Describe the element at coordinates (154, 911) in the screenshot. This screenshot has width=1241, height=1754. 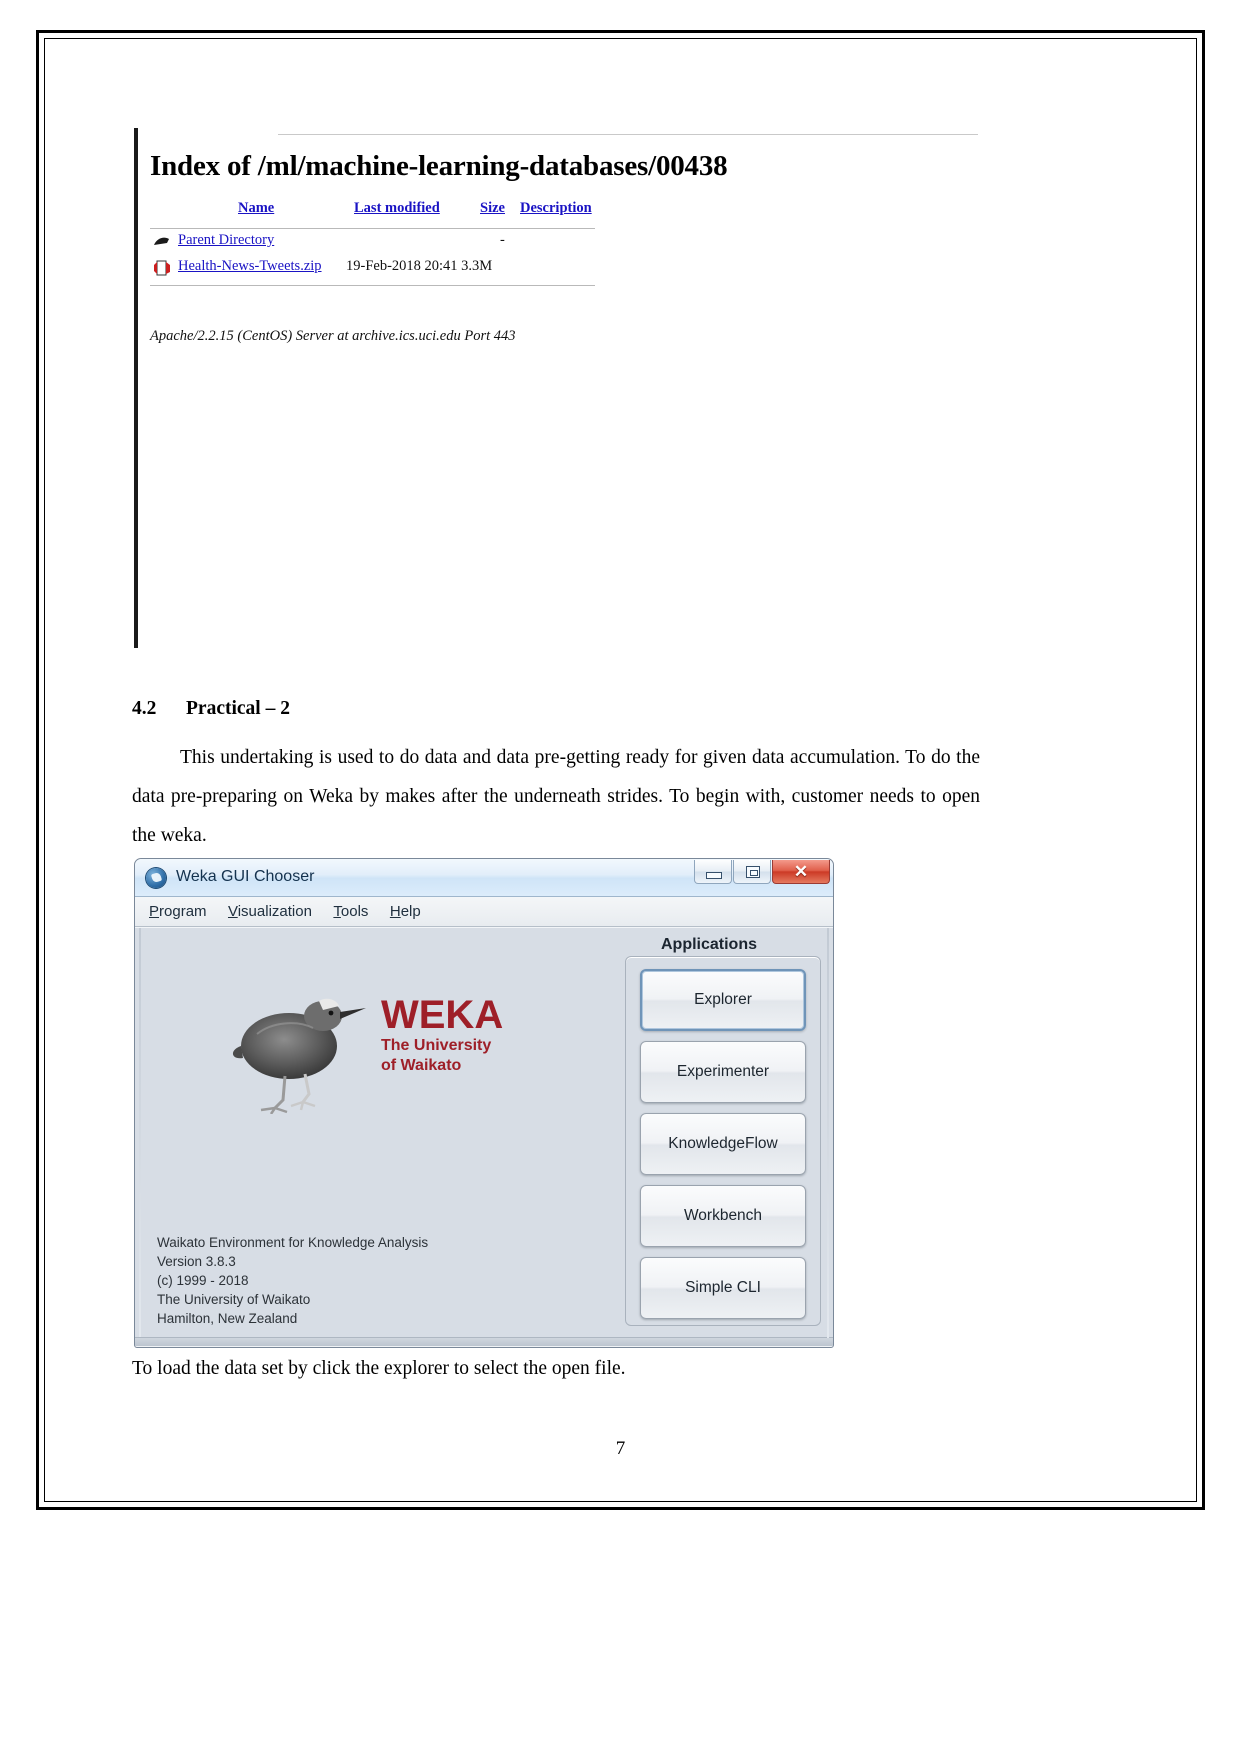
I see `menu-mnemonic: P` at that location.